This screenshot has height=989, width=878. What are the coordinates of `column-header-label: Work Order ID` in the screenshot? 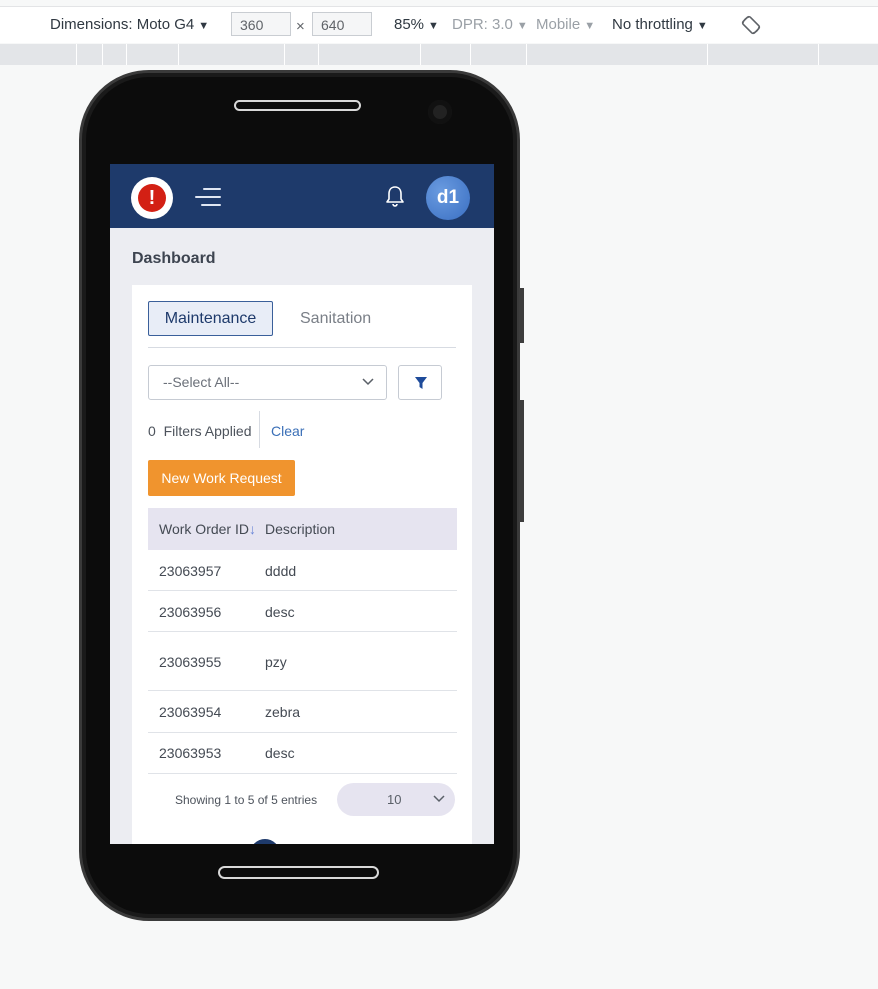 It's located at (204, 529).